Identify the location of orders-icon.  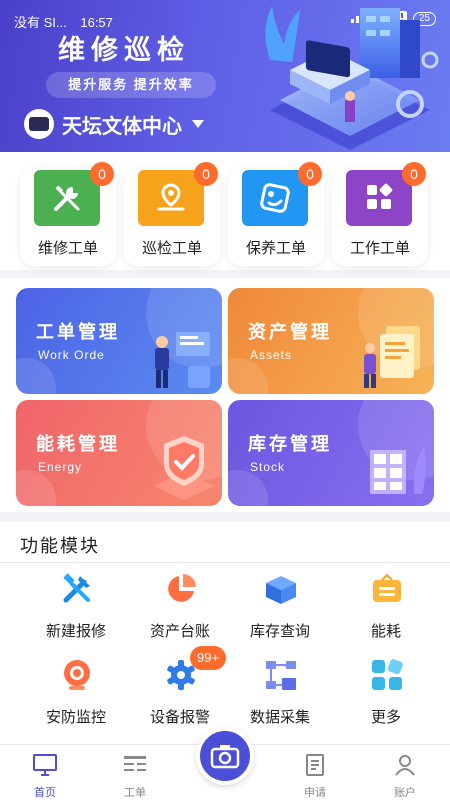
(135, 763).